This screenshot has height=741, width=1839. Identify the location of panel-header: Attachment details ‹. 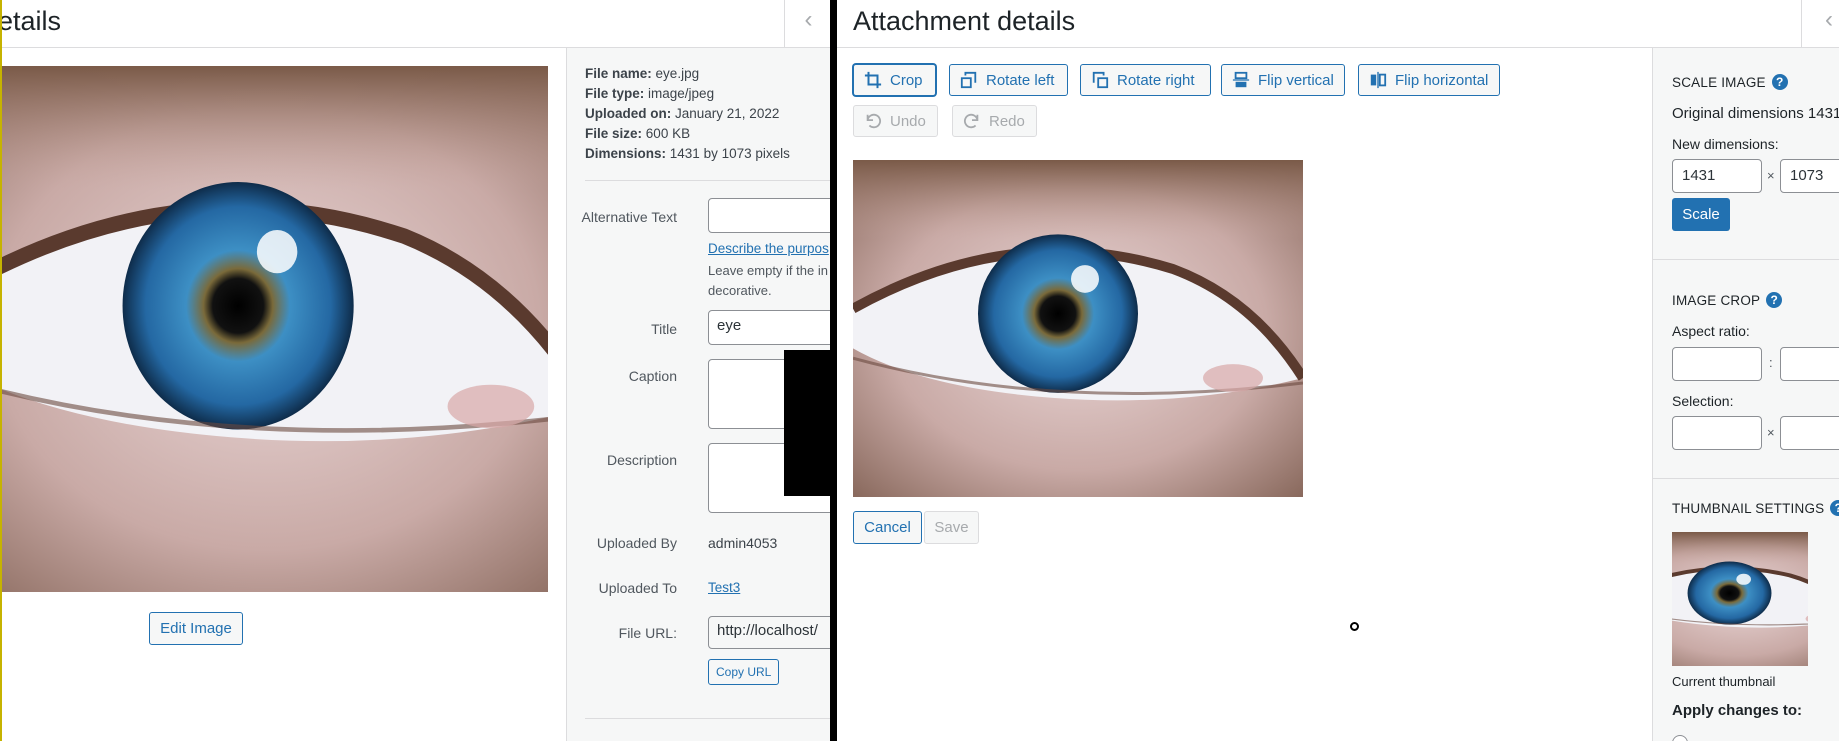
(1338, 24).